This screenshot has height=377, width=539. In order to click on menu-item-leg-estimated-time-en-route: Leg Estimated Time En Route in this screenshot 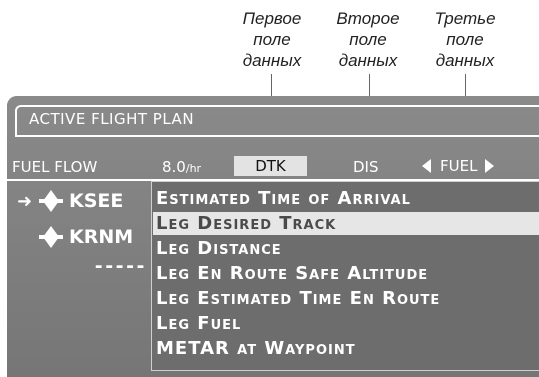, I will do `click(298, 298)`.